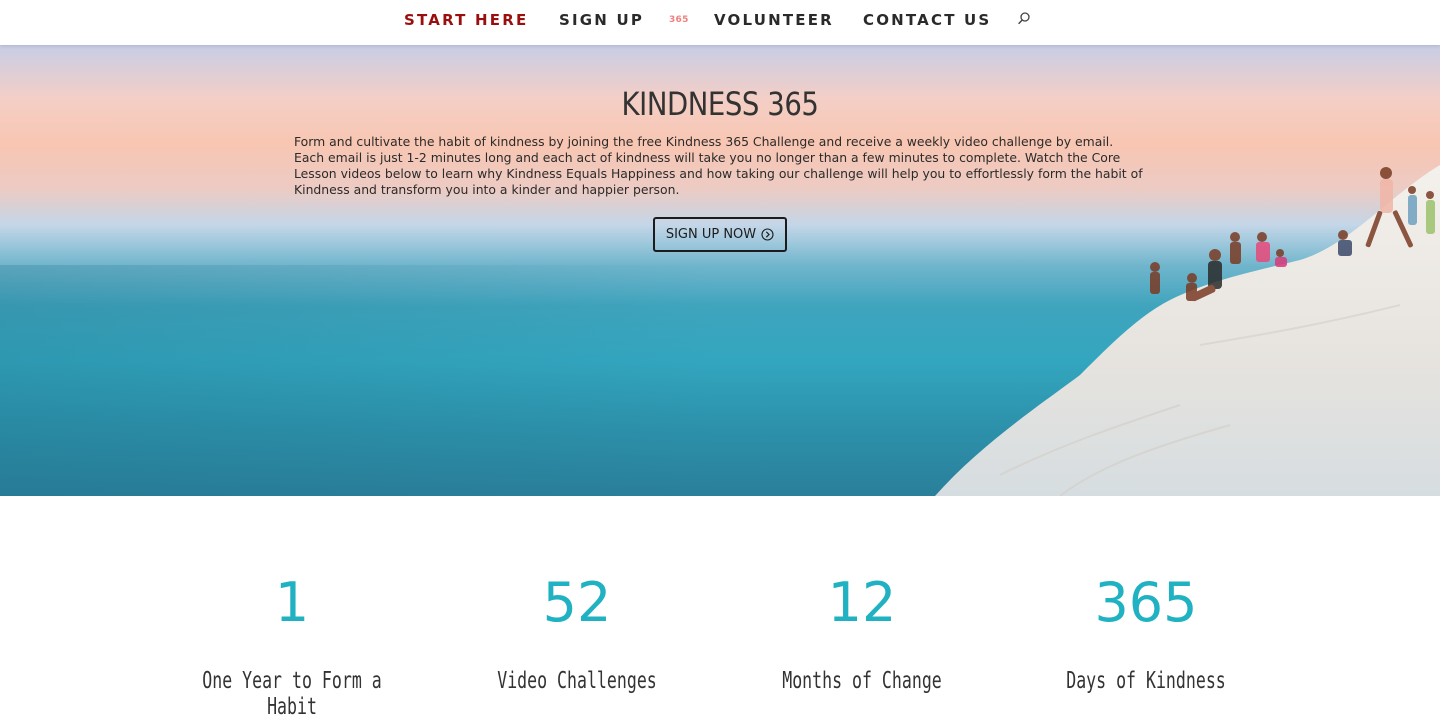 This screenshot has height=718, width=1440. I want to click on search-icon, so click(1024, 19).